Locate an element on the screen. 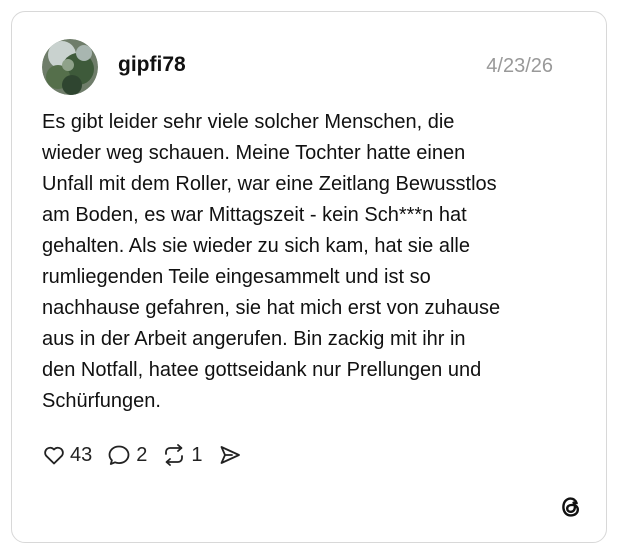 This screenshot has width=620, height=556. threads-logo-icon is located at coordinates (571, 507).